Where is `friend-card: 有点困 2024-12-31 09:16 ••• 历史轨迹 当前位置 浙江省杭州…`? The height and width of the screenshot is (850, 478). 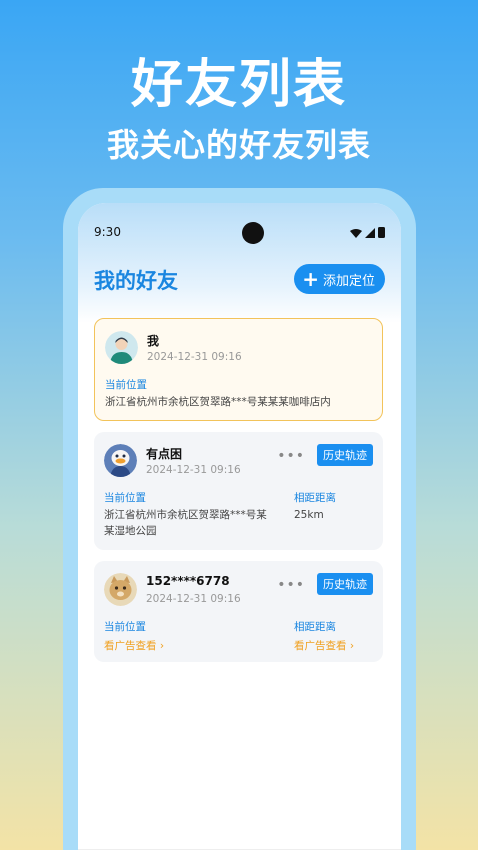 friend-card: 有点困 2024-12-31 09:16 ••• 历史轨迹 当前位置 浙江省杭州… is located at coordinates (238, 491).